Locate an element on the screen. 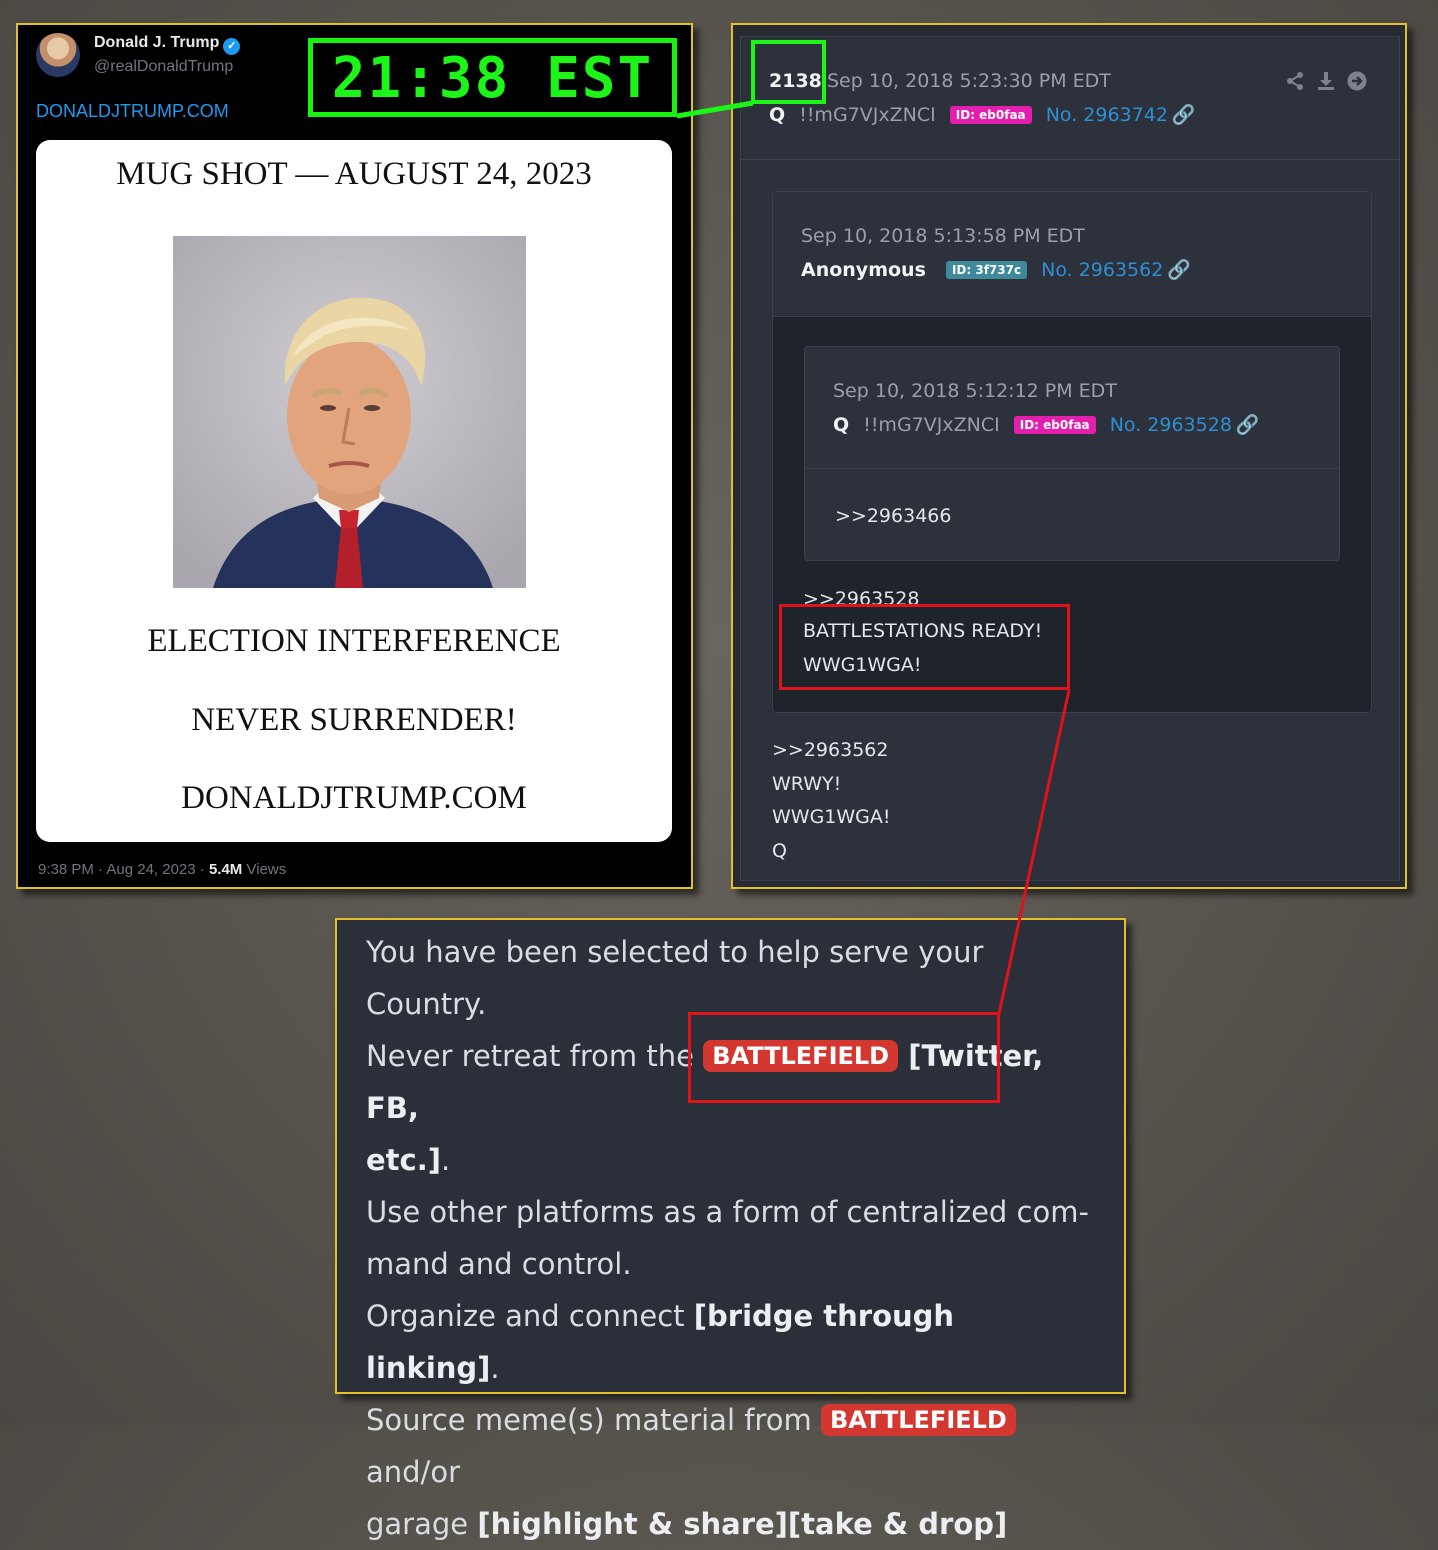 The height and width of the screenshot is (1550, 1438). quoted-post-timestamp: Sep 10, 2018 5:13:58 PM EDT is located at coordinates (943, 236).